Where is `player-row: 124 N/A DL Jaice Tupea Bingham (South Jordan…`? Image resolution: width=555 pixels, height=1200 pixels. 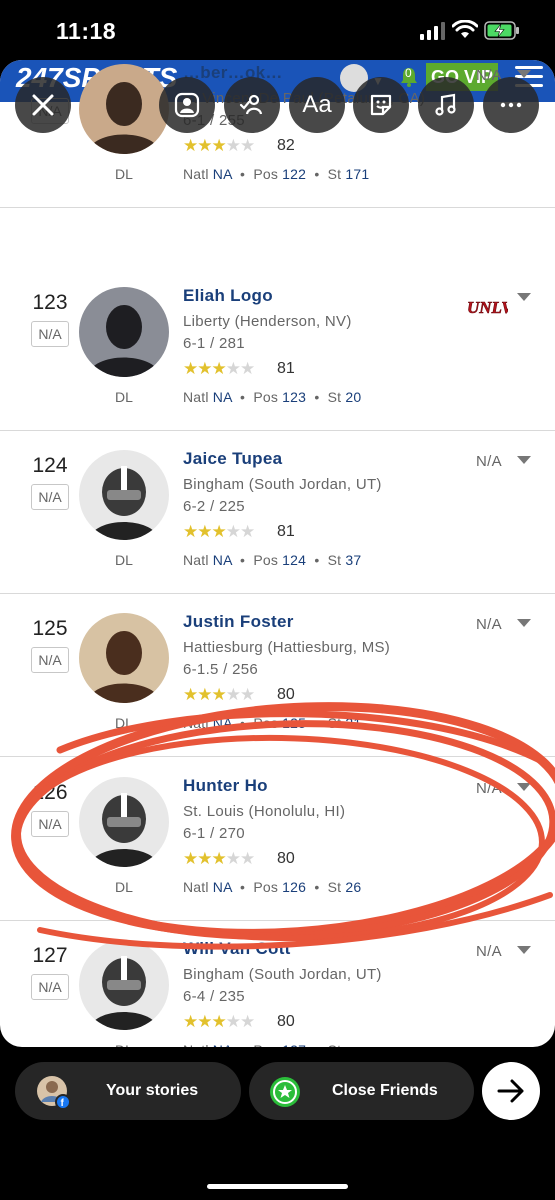 player-row: 124 N/A DL Jaice Tupea Bingham (South Jordan… is located at coordinates (277, 512).